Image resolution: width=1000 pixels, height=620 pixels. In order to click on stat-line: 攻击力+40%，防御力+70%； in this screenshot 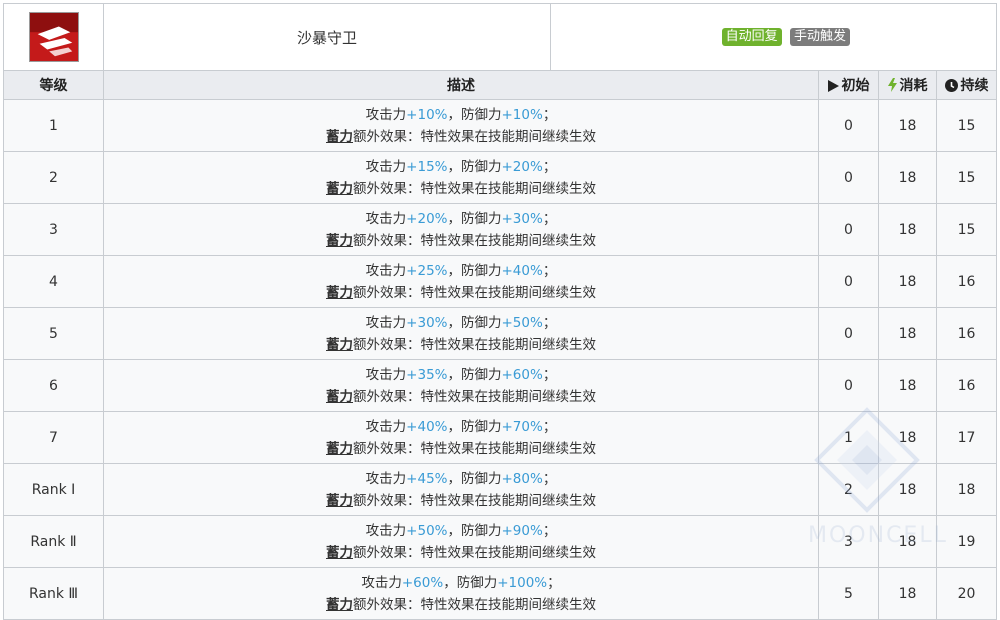, I will do `click(461, 427)`.